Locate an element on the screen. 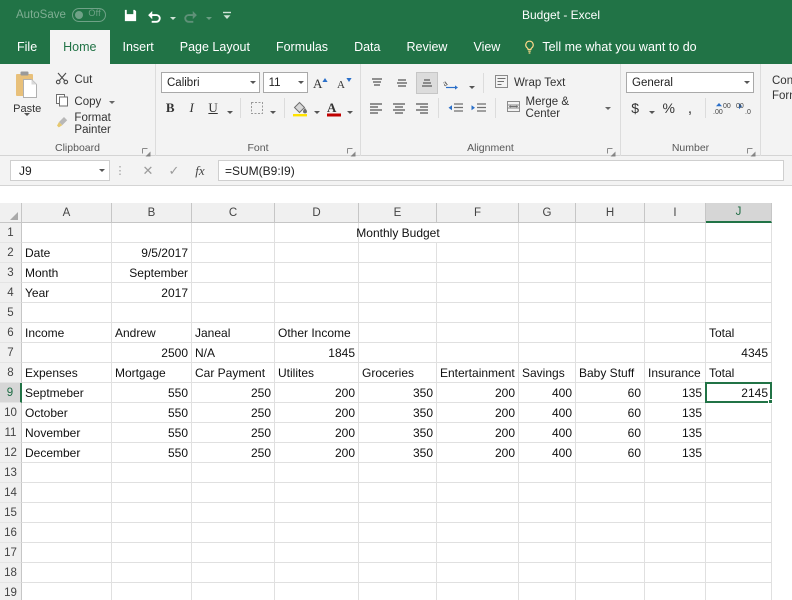 This screenshot has width=792, height=600. row-header-14: 14 is located at coordinates (11, 493).